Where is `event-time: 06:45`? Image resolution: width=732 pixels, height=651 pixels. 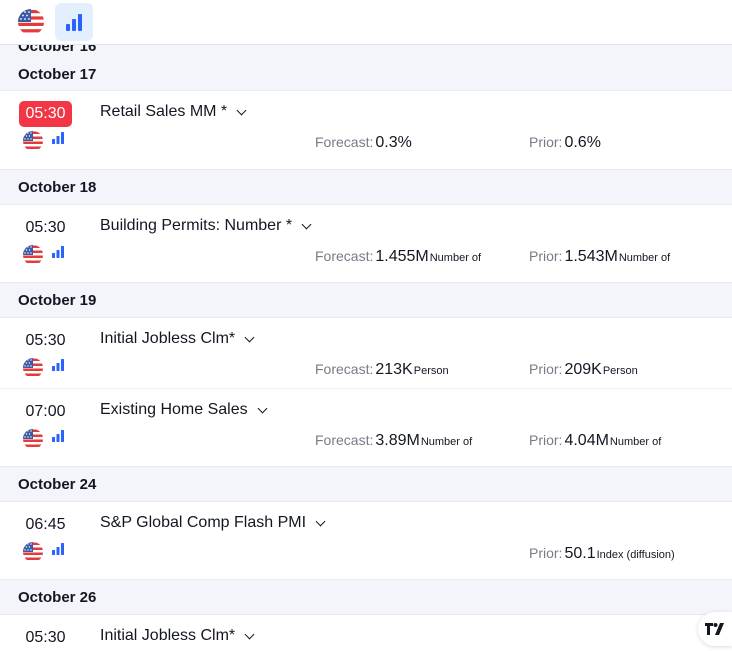
event-time: 06:45 is located at coordinates (45, 524).